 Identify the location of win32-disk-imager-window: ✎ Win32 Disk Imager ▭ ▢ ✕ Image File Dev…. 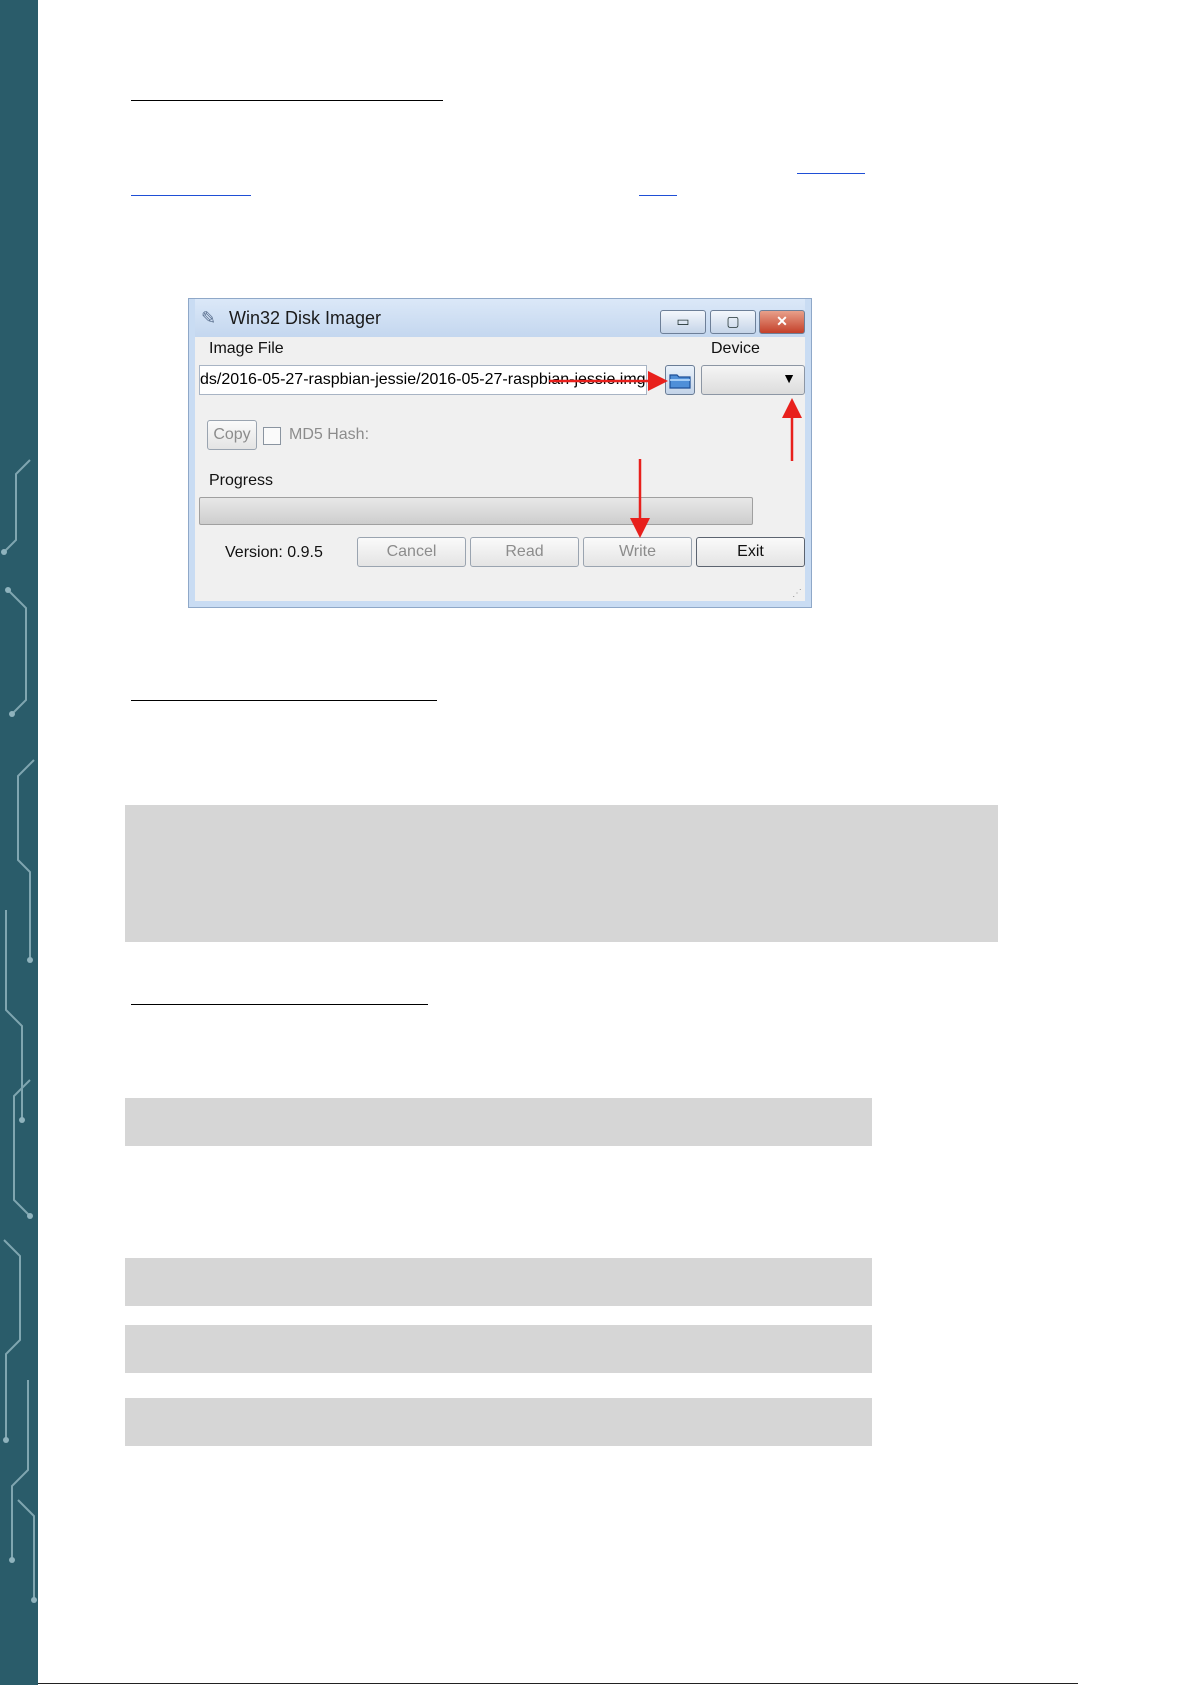
(500, 453).